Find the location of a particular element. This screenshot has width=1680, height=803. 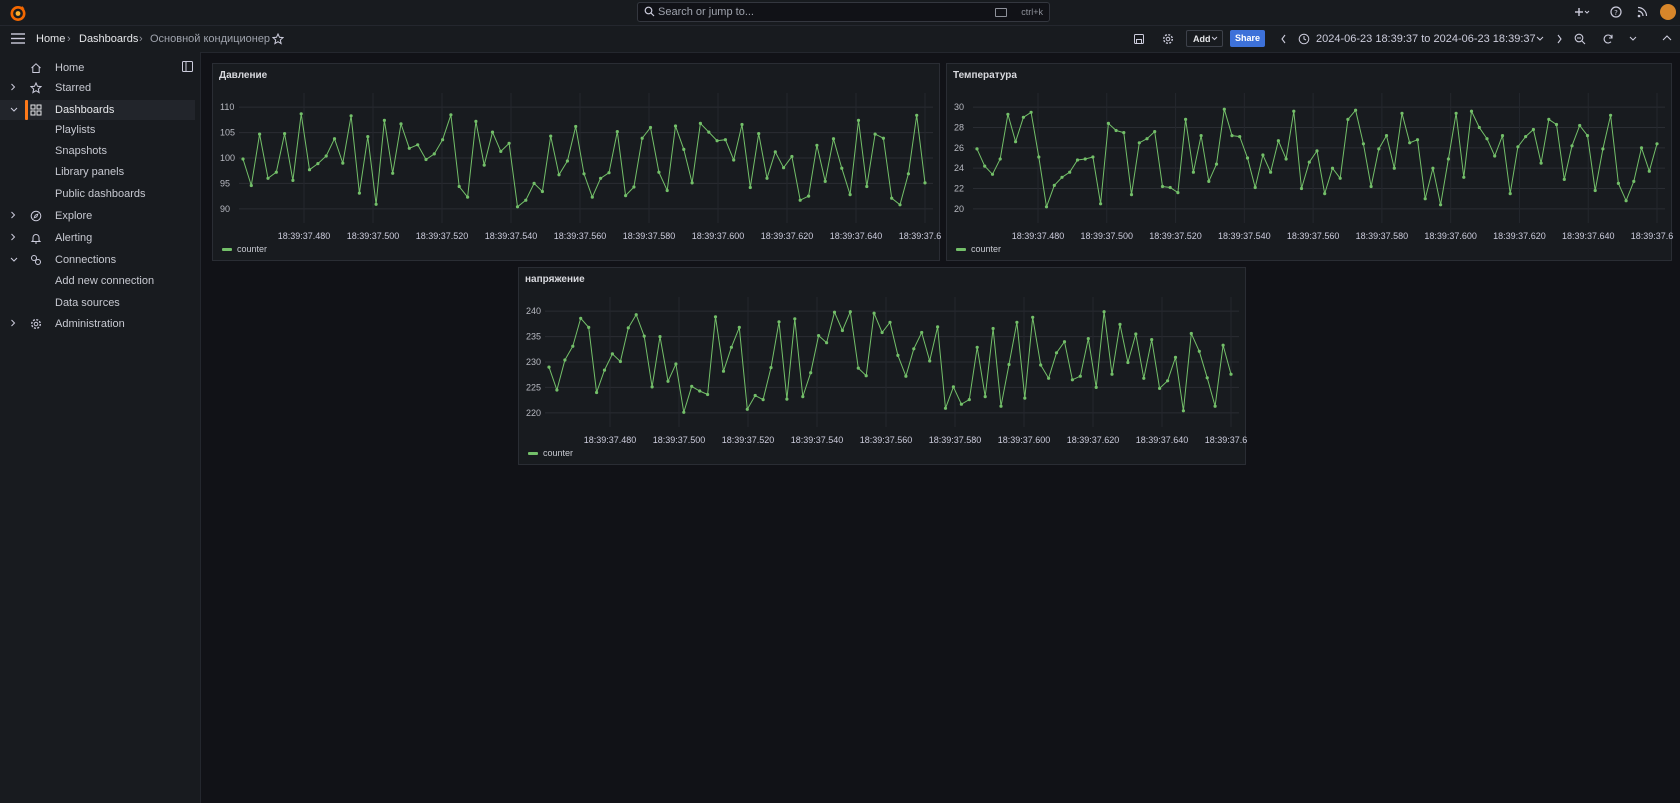

sidebar-item-administration: Administration is located at coordinates (97, 324).